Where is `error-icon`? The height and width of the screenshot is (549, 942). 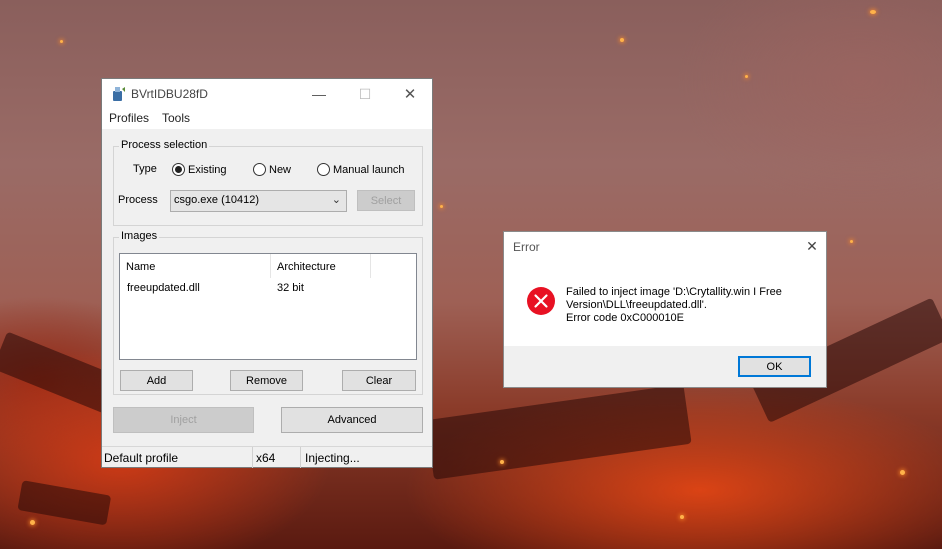 error-icon is located at coordinates (541, 301).